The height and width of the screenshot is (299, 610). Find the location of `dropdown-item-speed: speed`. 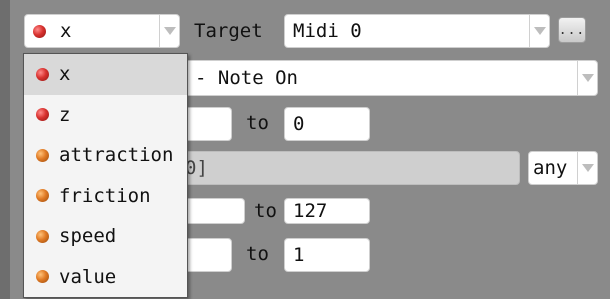

dropdown-item-speed: speed is located at coordinates (105, 236).